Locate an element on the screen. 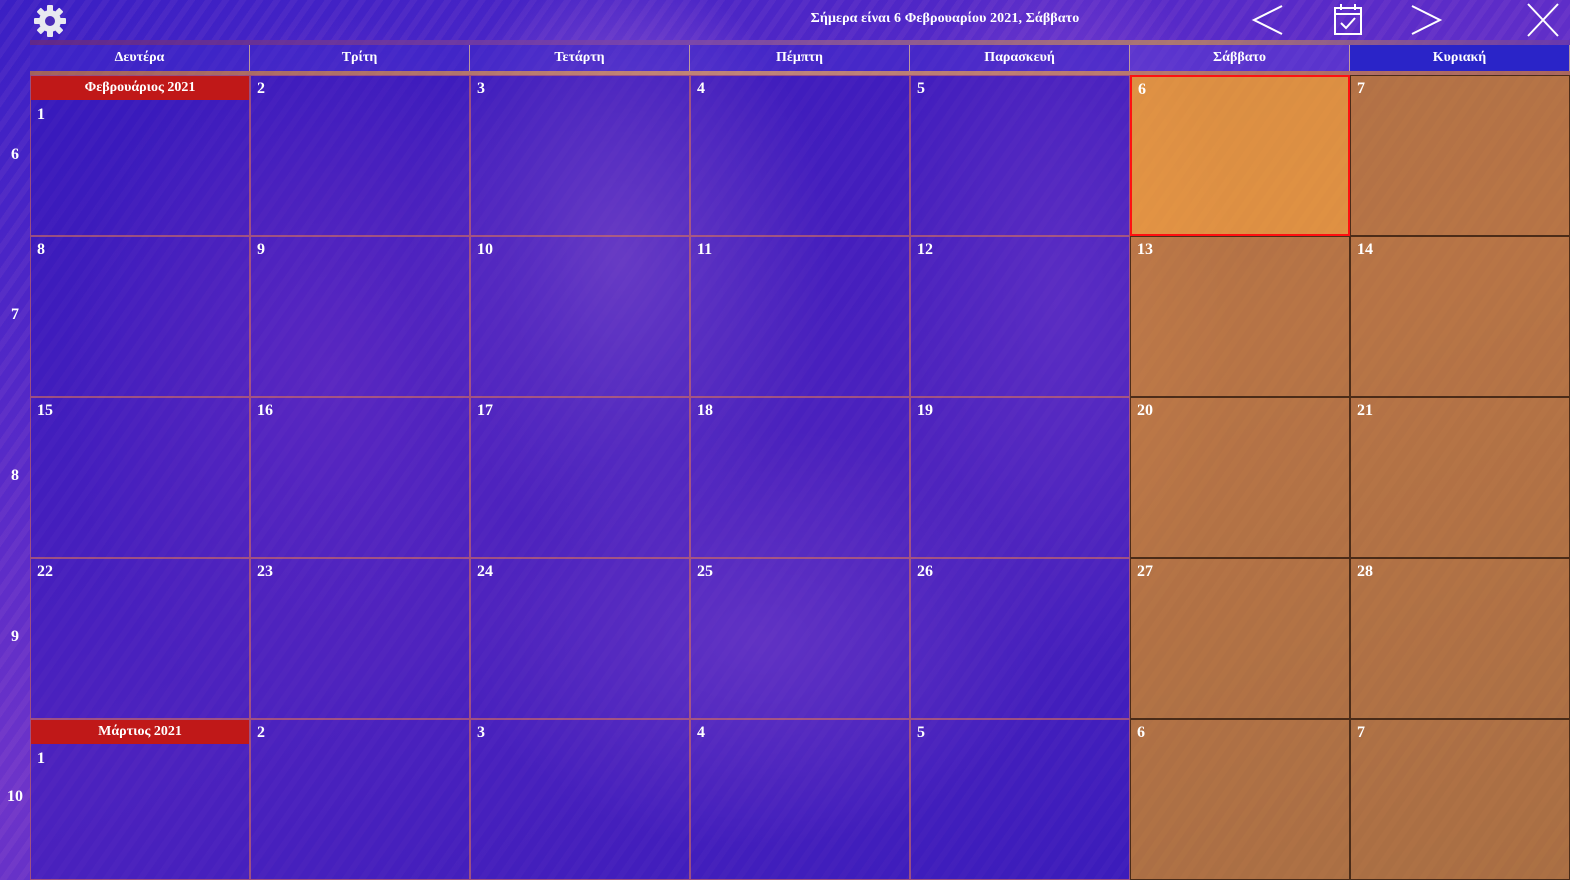  day-cell: 25 is located at coordinates (800, 638).